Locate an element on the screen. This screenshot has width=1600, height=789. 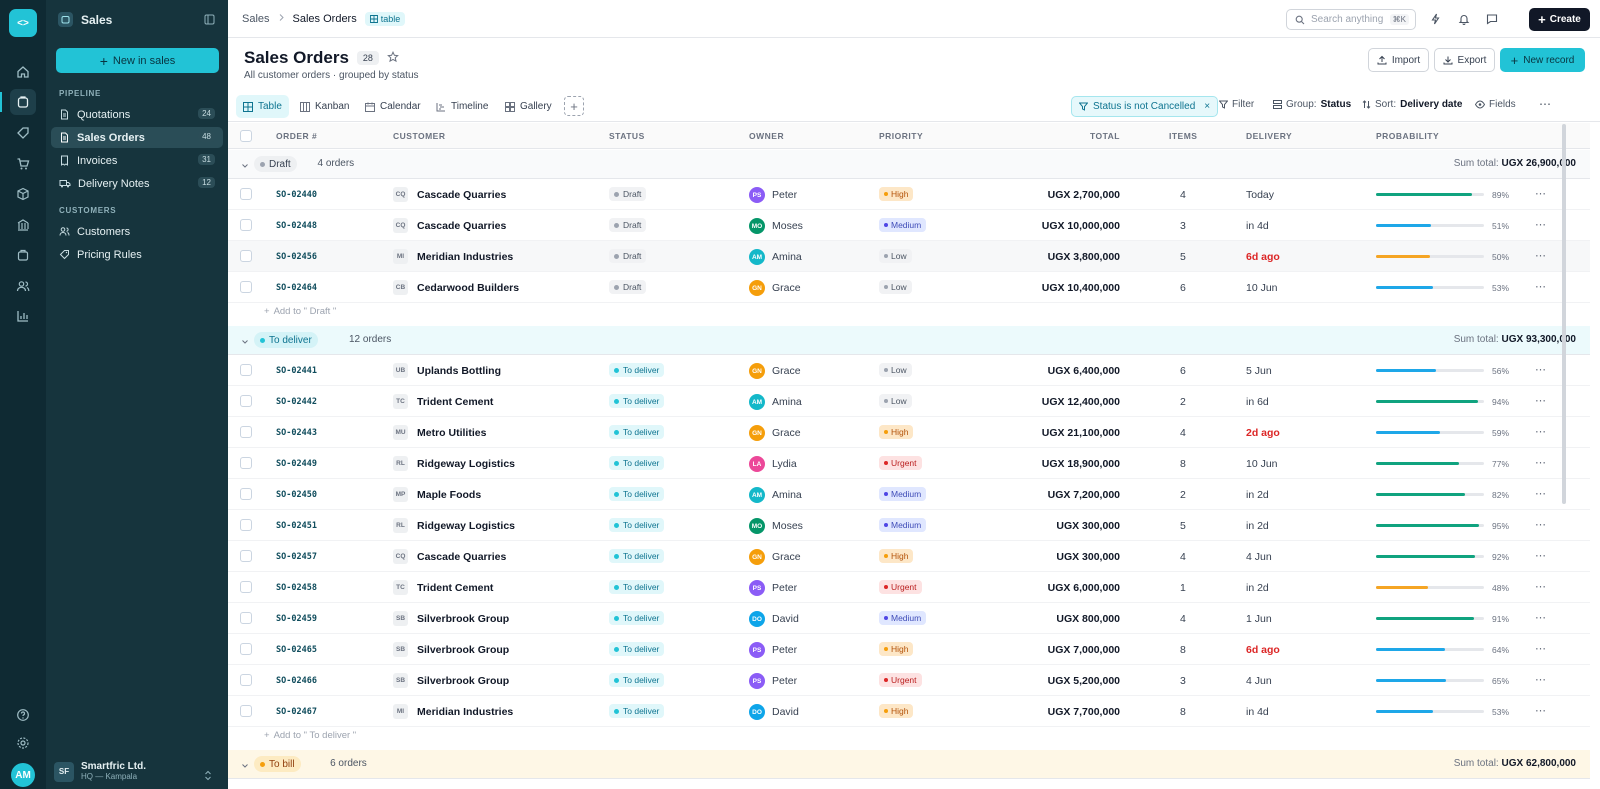
order-number: SO-02465 is located at coordinates (296, 650).